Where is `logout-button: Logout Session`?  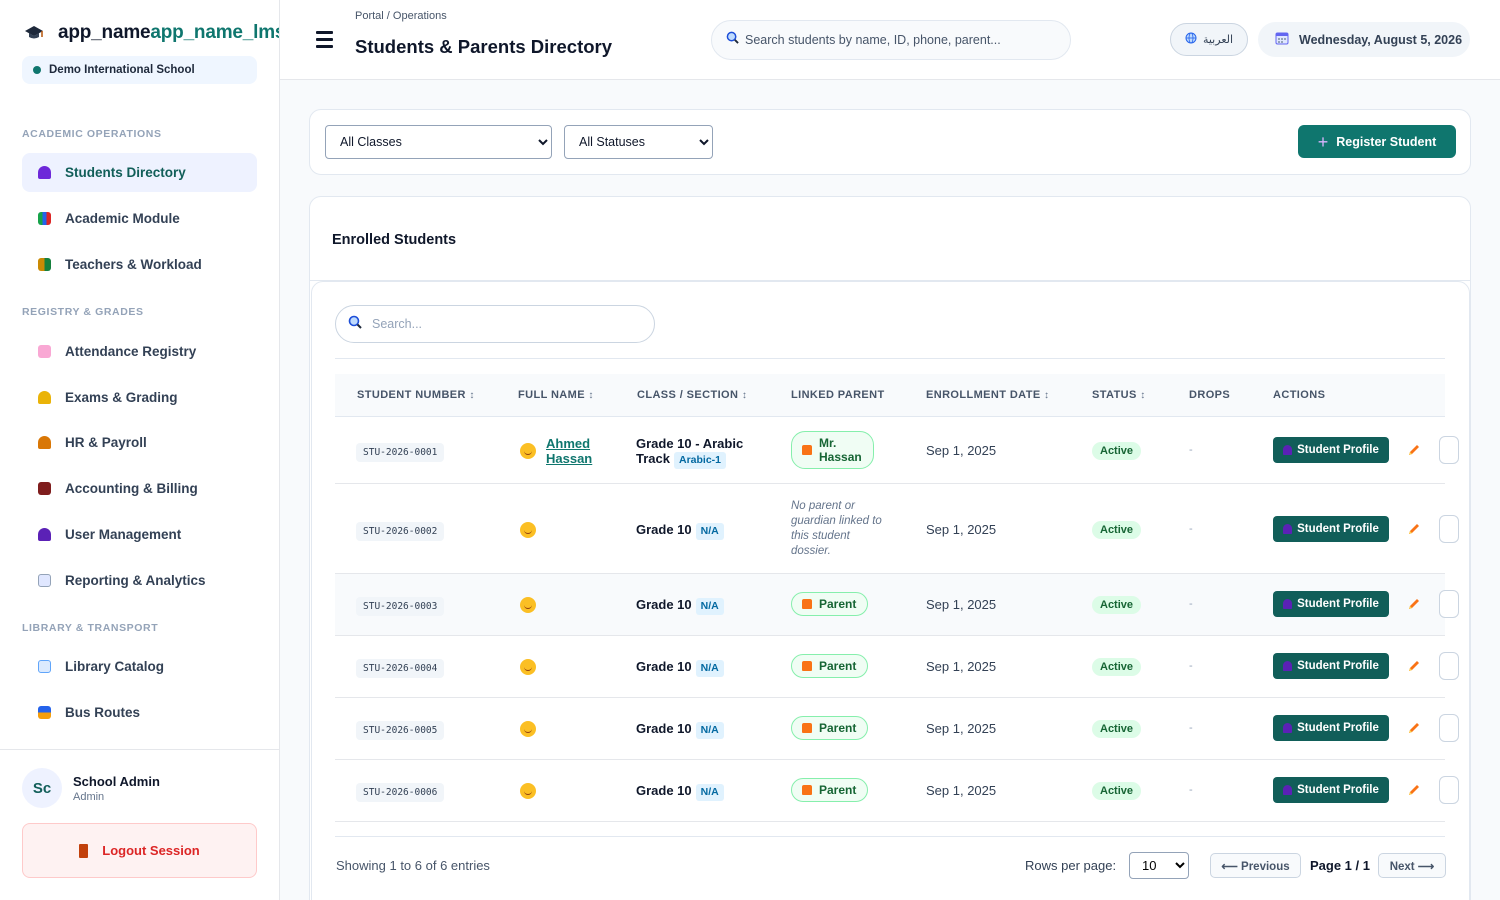 logout-button: Logout Session is located at coordinates (139, 850).